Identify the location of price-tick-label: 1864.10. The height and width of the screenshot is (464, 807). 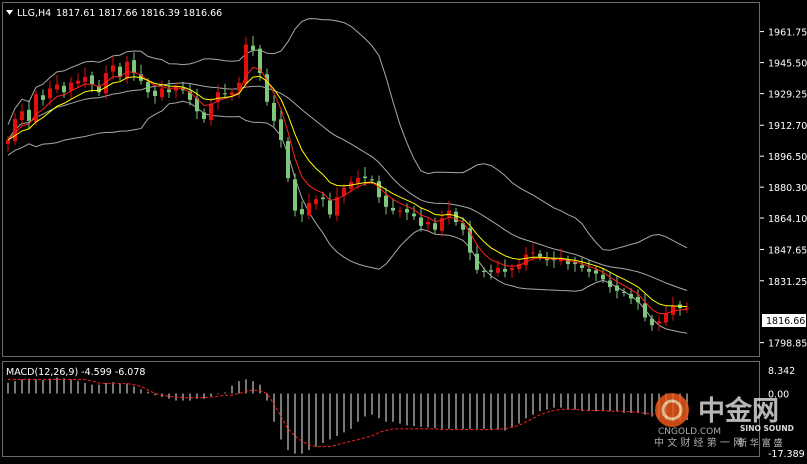
(787, 219).